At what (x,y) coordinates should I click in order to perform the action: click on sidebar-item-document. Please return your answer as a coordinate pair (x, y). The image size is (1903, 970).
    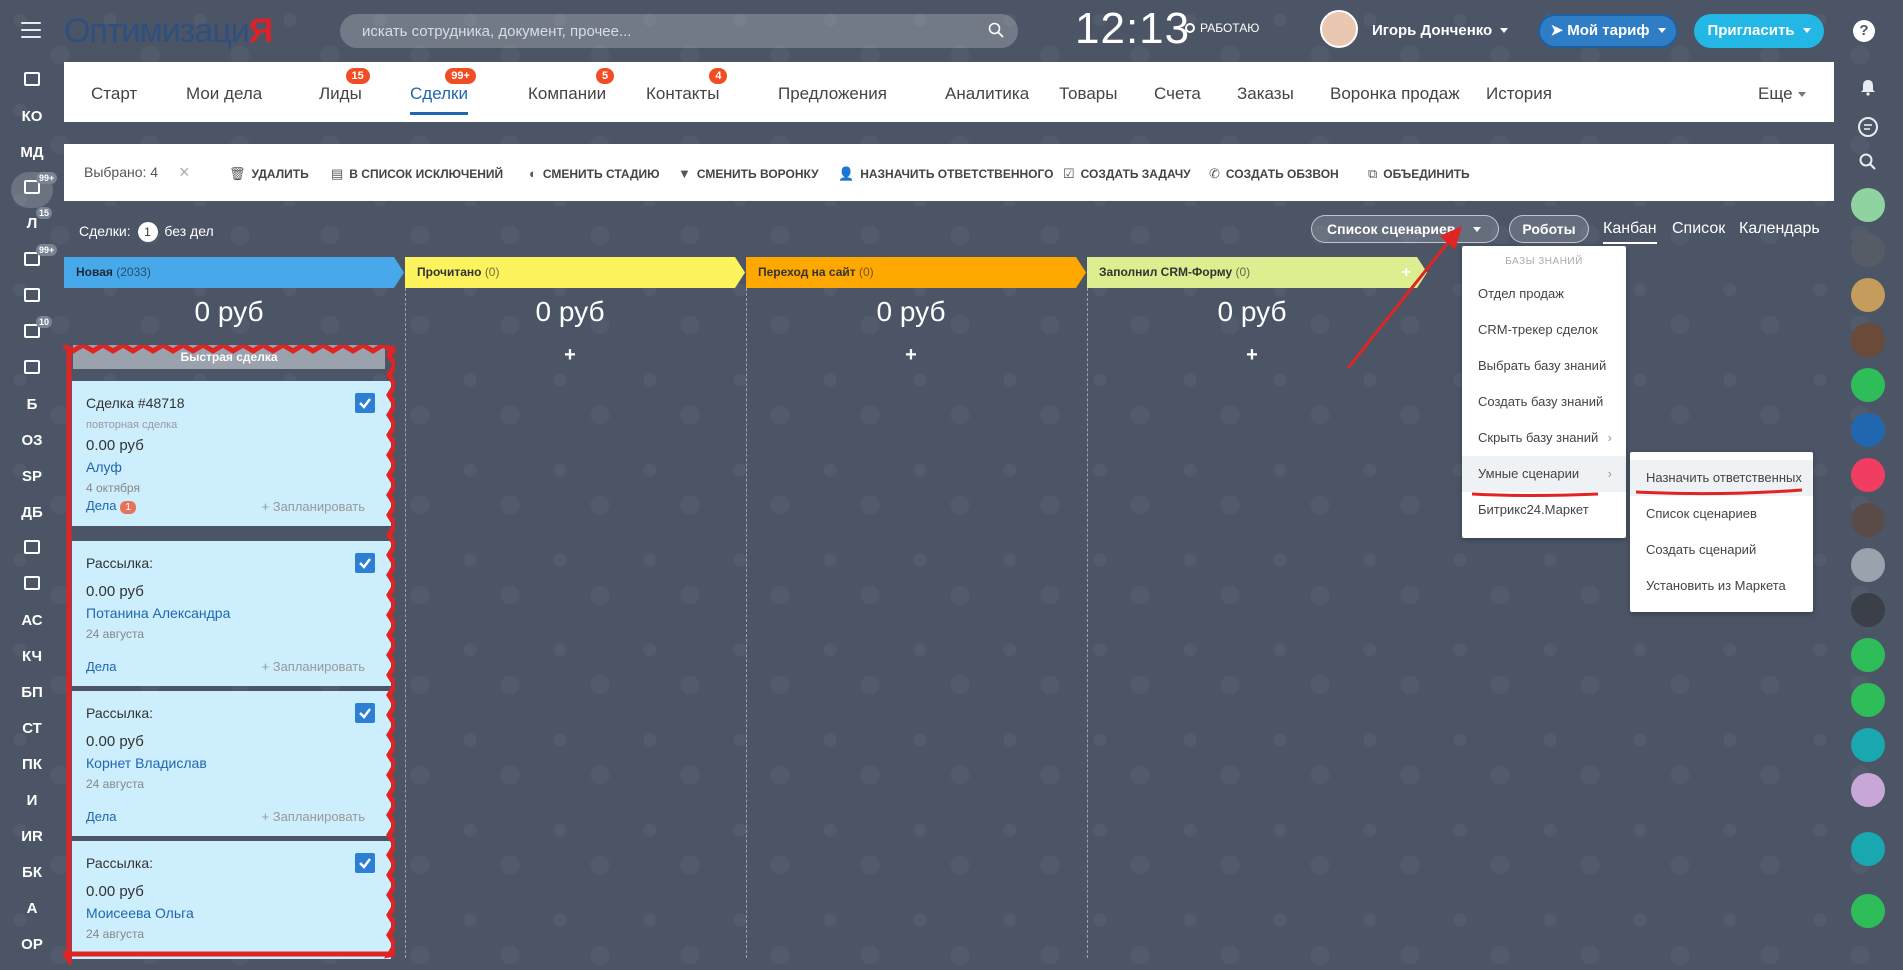
    Looking at the image, I should click on (32, 585).